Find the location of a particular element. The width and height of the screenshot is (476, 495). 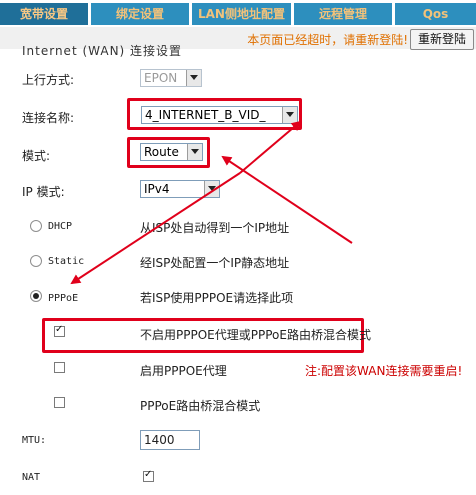

arrow-to-connection is located at coordinates (270, 147).